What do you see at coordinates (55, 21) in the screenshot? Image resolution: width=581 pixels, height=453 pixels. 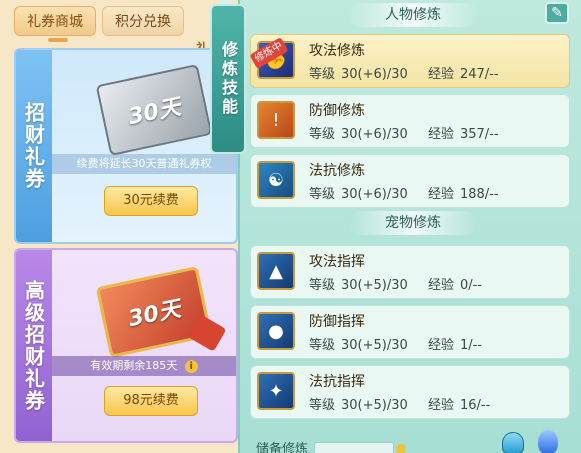 I see `tab-gift-mall: 礼券商城` at bounding box center [55, 21].